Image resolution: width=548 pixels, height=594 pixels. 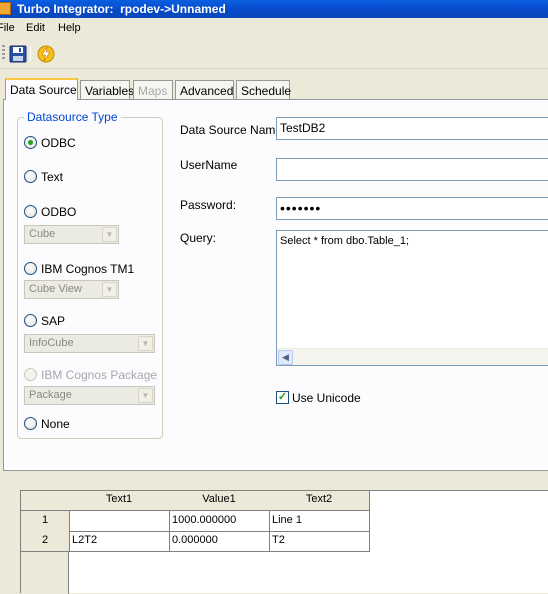 What do you see at coordinates (345, 241) in the screenshot?
I see `query-text: Select * from dbo.Table_1;` at bounding box center [345, 241].